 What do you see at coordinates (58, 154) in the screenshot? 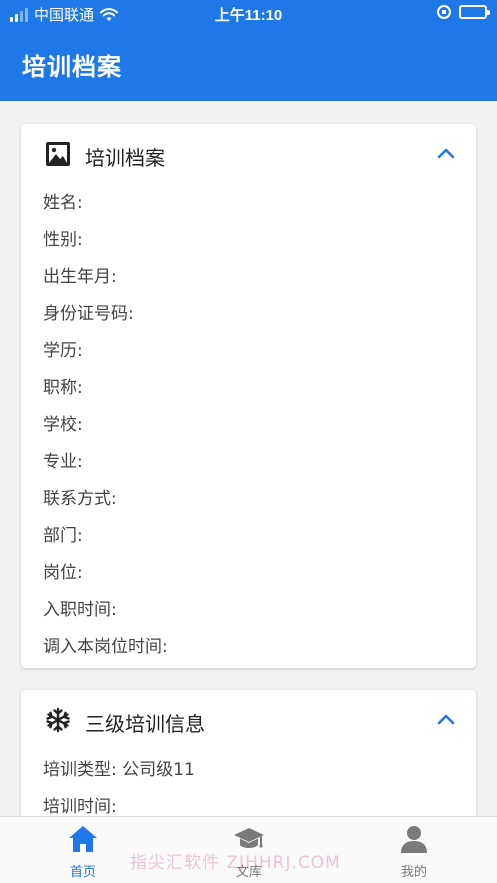
I see `image-icon` at bounding box center [58, 154].